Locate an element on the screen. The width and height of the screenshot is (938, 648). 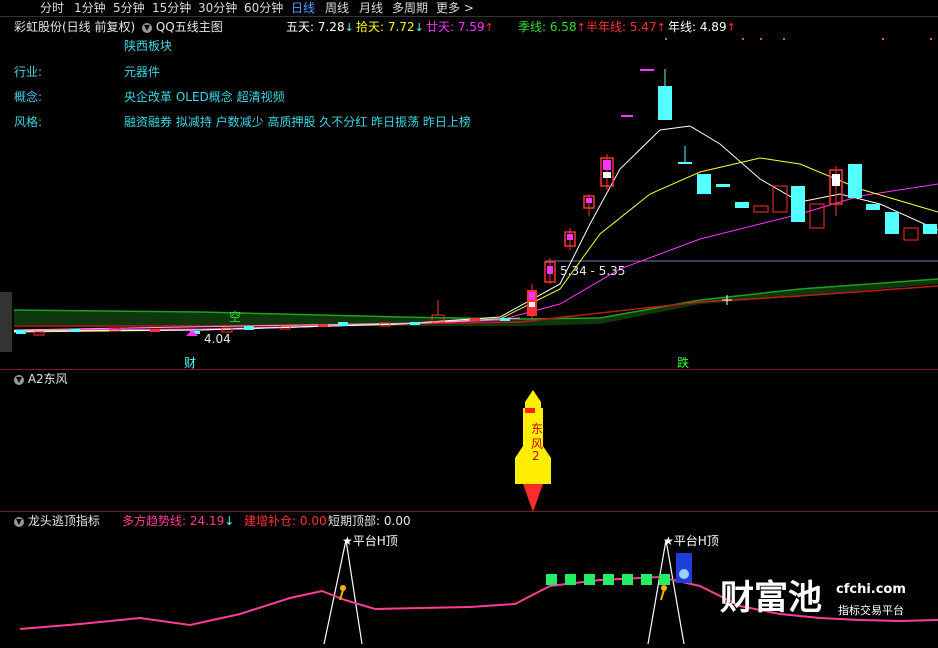
platform-h-top-label-1: ★平台H顶 is located at coordinates (370, 541).